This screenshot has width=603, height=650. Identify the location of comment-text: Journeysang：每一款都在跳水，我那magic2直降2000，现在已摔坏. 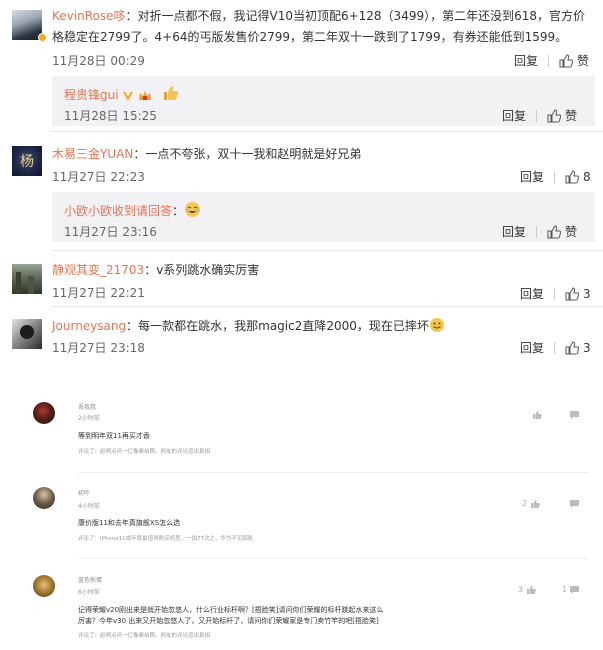
(248, 327).